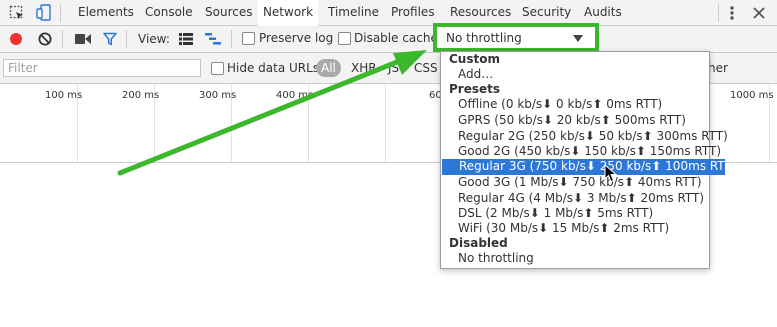 The width and height of the screenshot is (777, 327). I want to click on tab-network-label: Network, so click(288, 12).